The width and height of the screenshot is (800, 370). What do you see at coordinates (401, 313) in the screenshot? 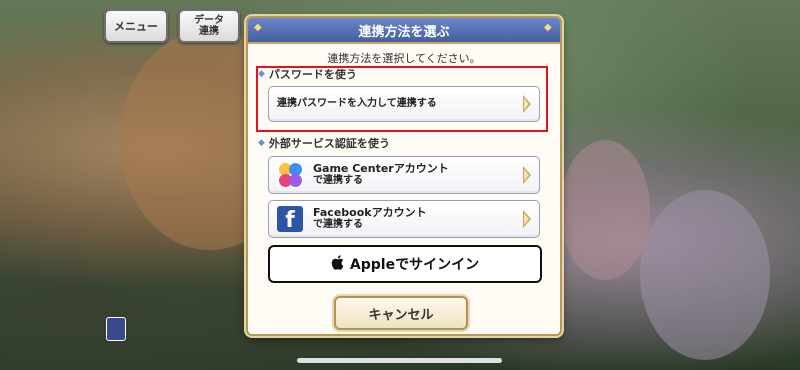
I see `cancel-button: キャンセル` at bounding box center [401, 313].